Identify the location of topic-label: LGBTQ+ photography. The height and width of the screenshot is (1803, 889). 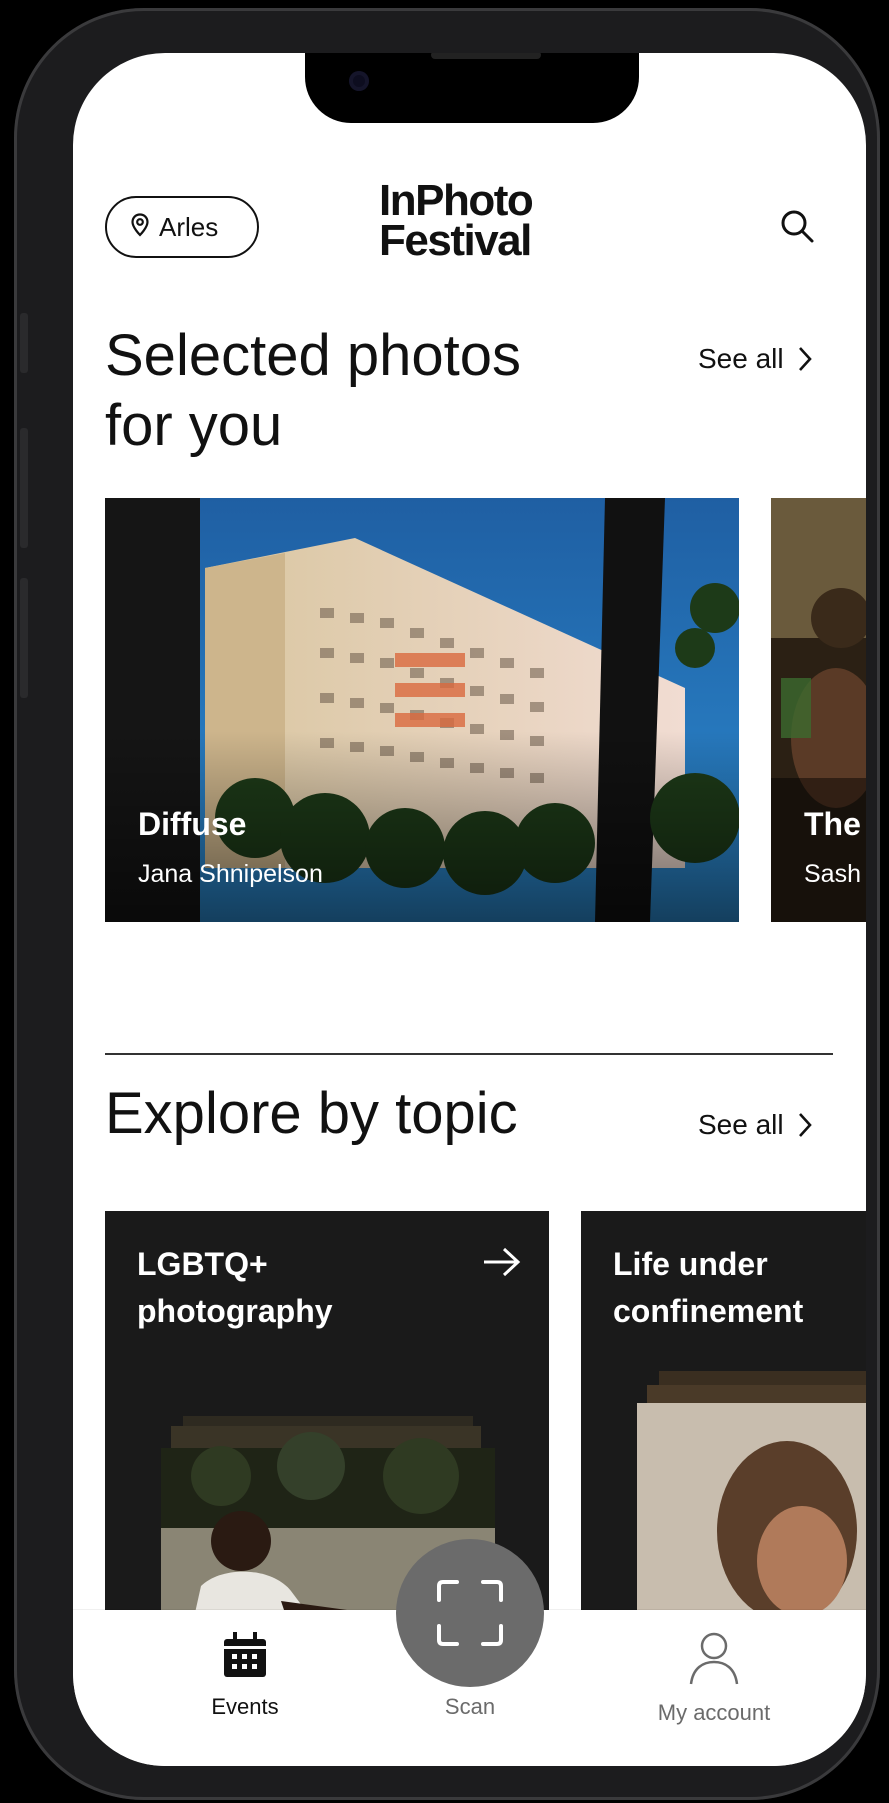
(235, 1287).